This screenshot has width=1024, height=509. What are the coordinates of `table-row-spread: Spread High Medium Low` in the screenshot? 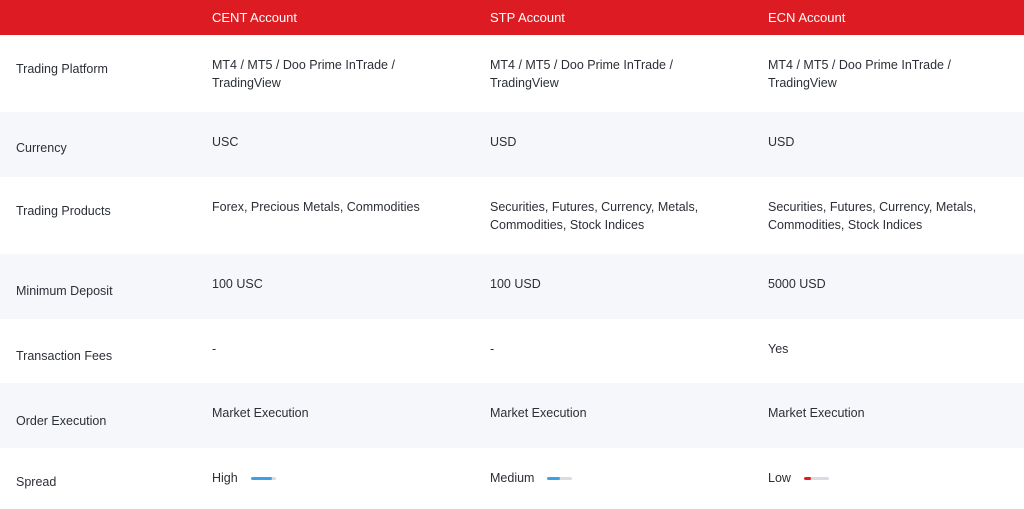 It's located at (512, 478).